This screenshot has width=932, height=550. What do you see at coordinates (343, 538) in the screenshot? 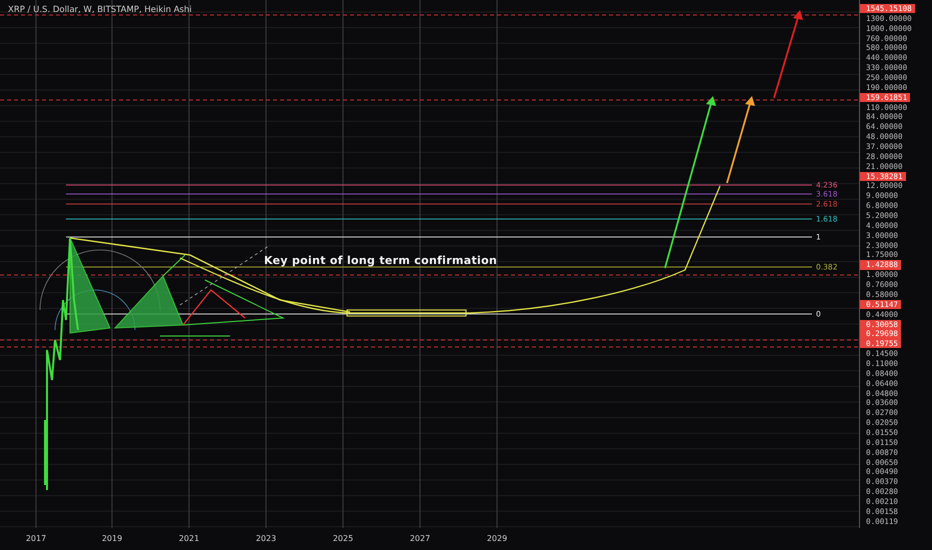
I see `year-label: 2025` at bounding box center [343, 538].